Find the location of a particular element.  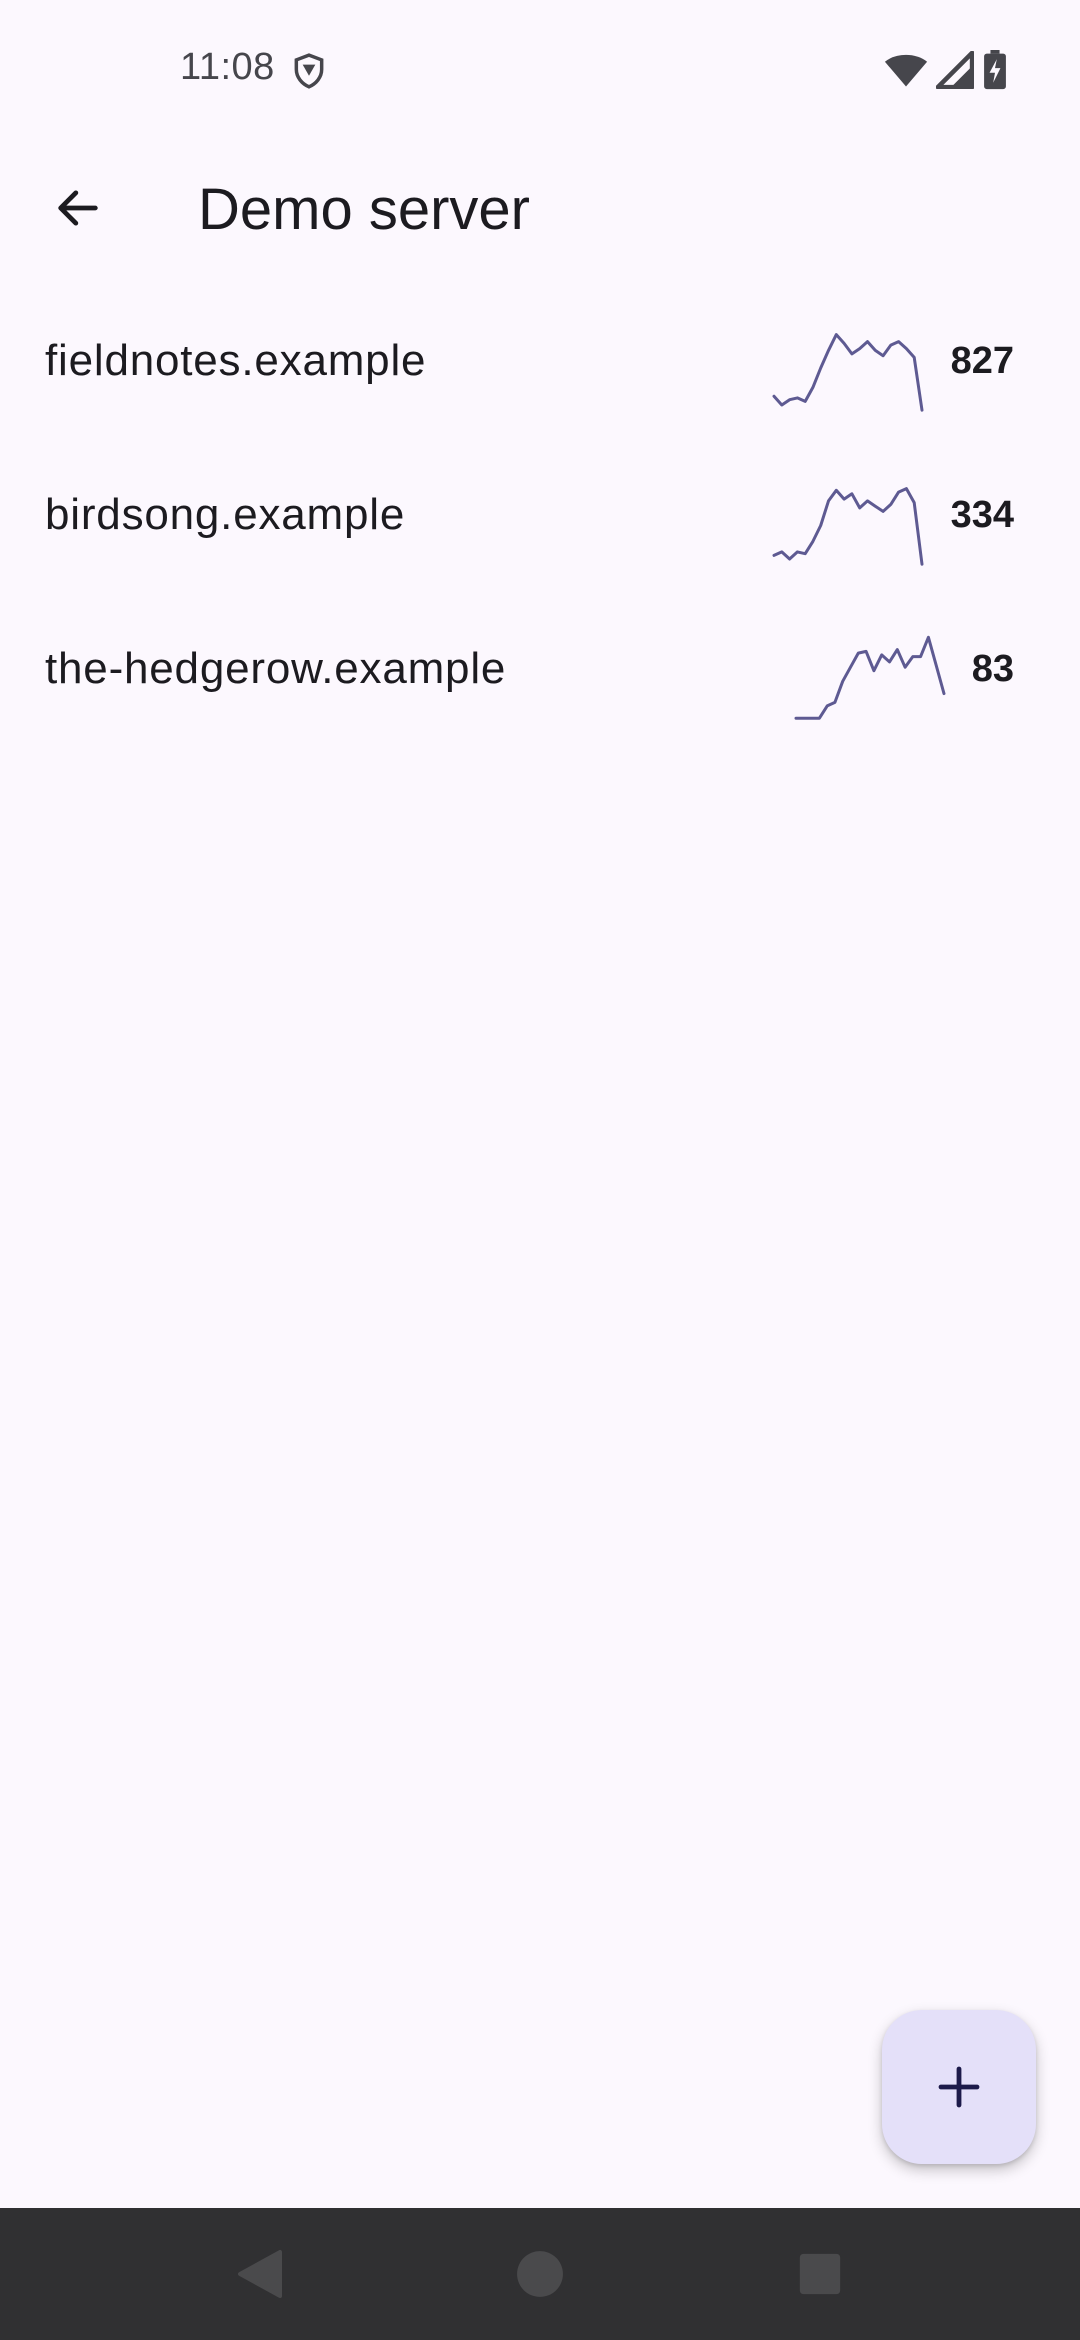

list-item-the-hedgerow: the-hedgerow.example 83 is located at coordinates (540, 675).